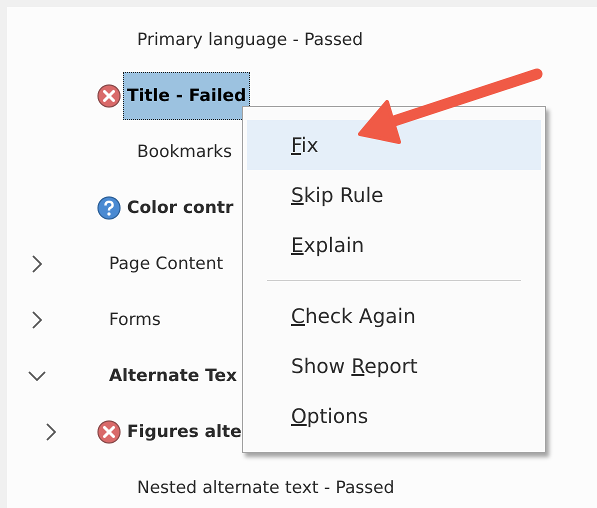  Describe the element at coordinates (184, 432) in the screenshot. I see `tree-item: Figures alte` at that location.